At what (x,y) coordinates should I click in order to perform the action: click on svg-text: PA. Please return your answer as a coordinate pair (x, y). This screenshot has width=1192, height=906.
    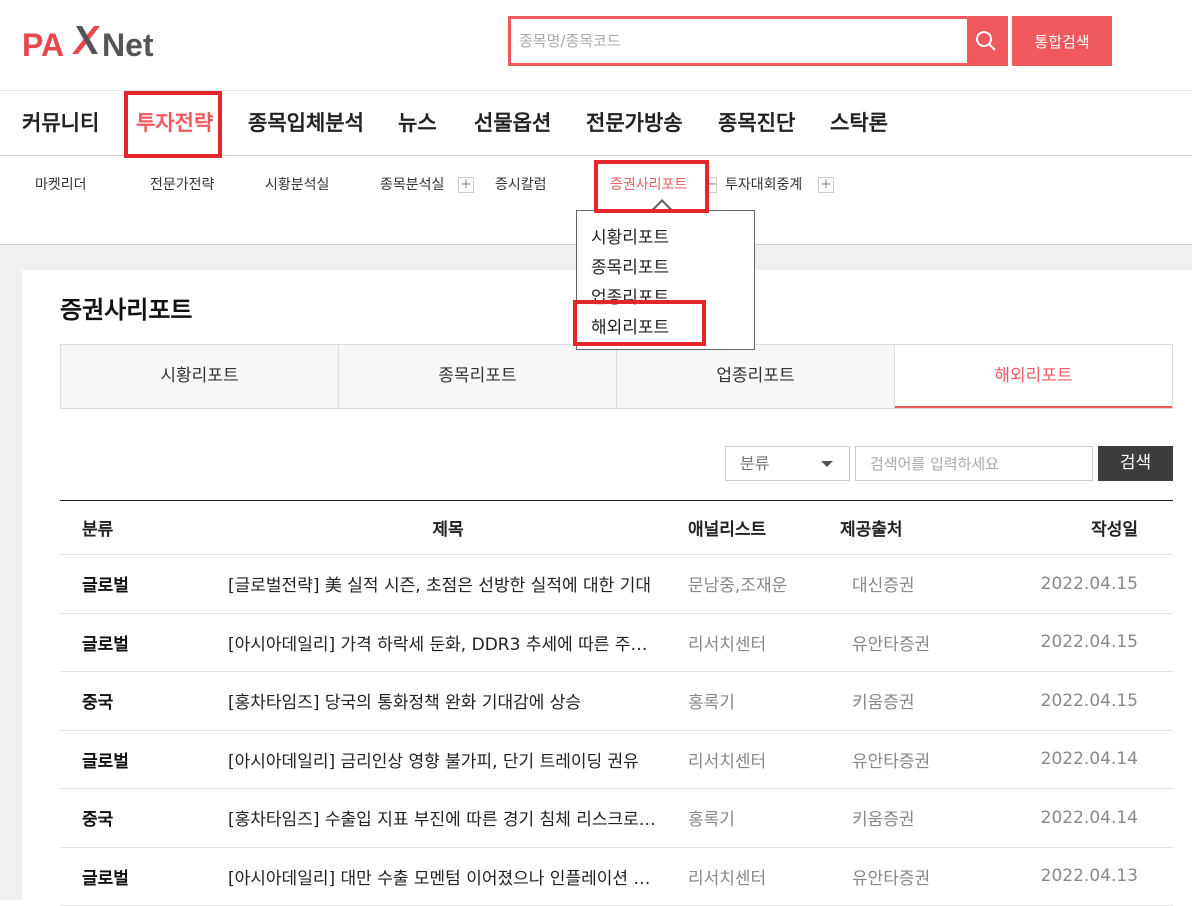
    Looking at the image, I should click on (43, 44).